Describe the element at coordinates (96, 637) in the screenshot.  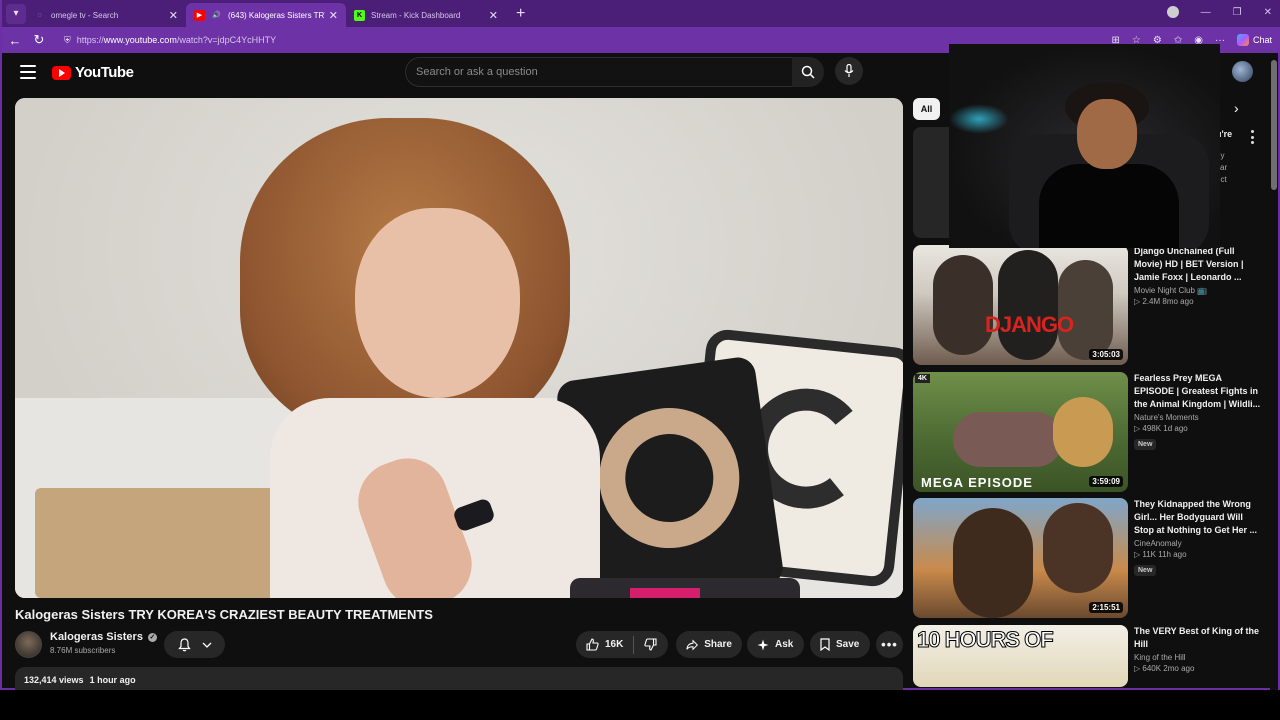
I see `channel-name: Kalogeras Sisters` at that location.